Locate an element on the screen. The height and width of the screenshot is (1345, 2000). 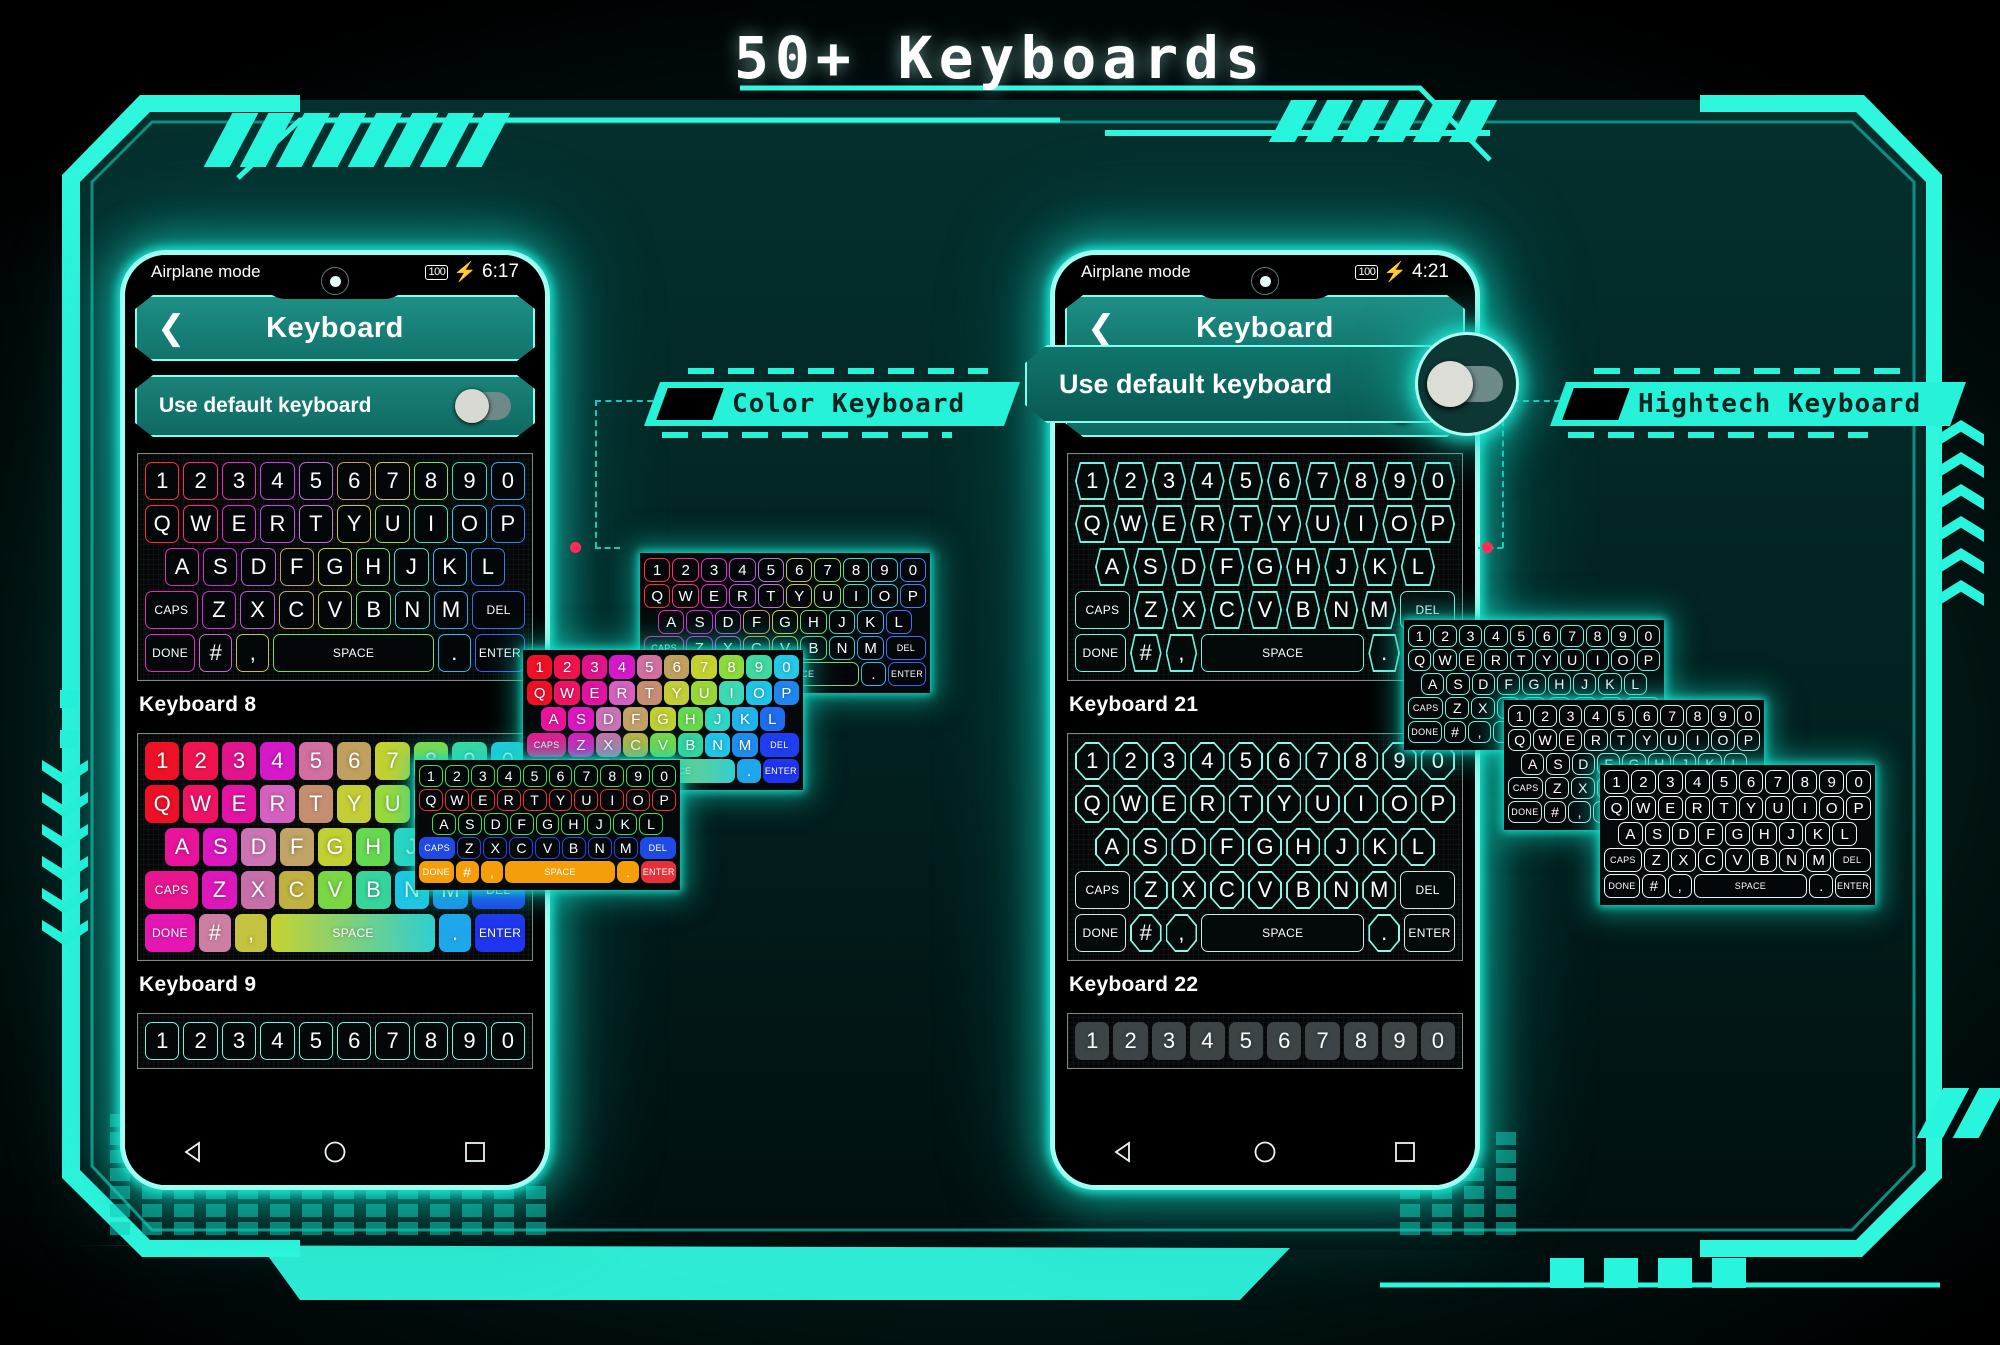
callout-band: Color Keyboard is located at coordinates (832, 404).